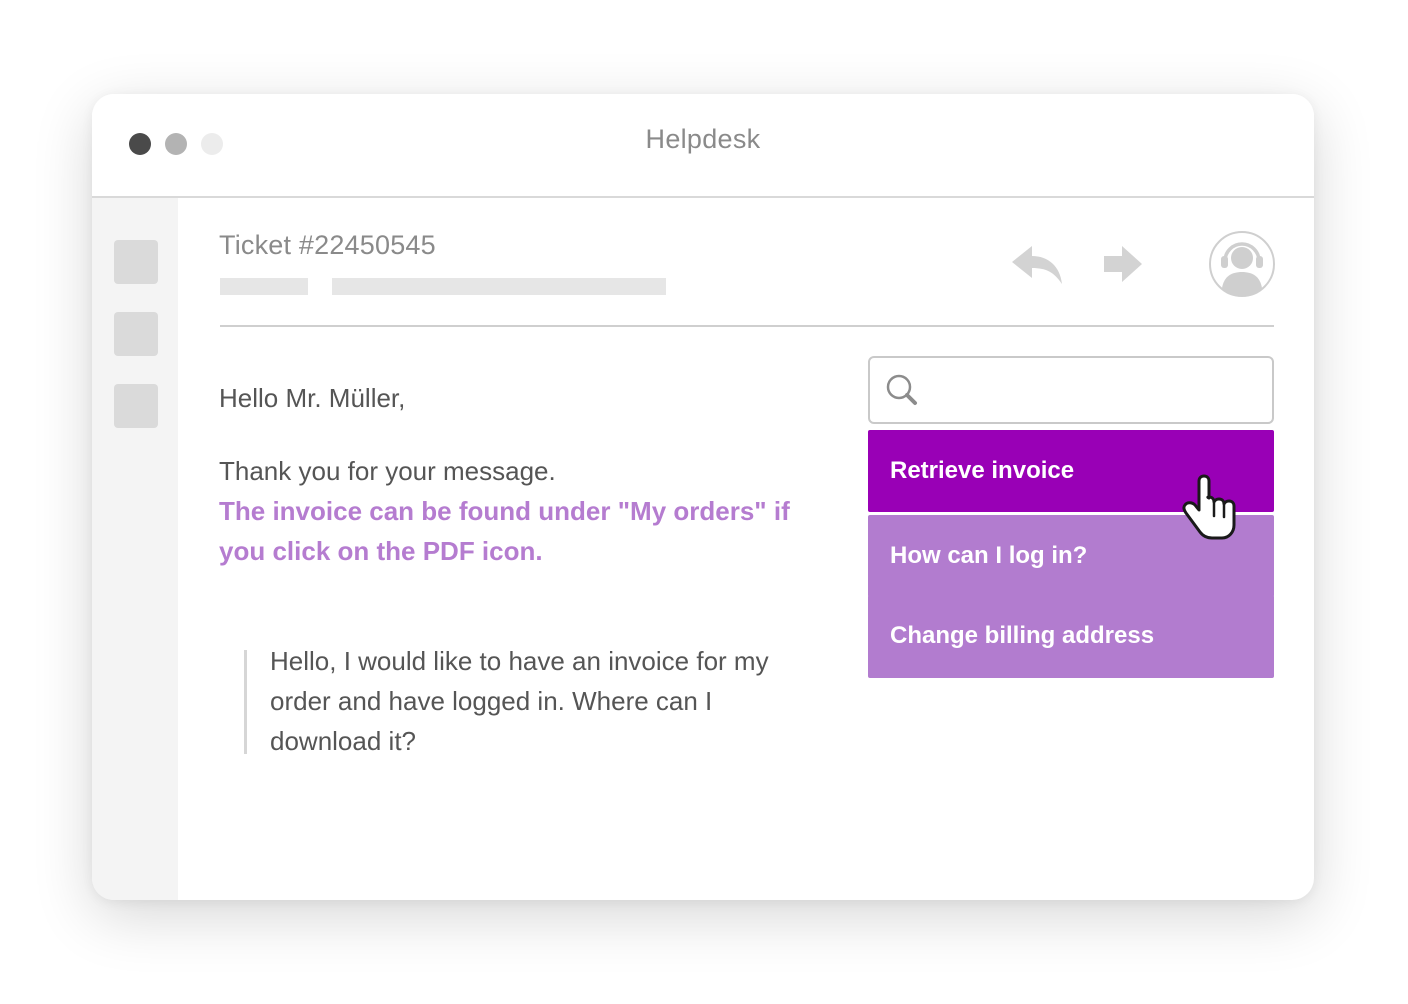 This screenshot has height=1004, width=1408. I want to click on search-box, so click(1071, 390).